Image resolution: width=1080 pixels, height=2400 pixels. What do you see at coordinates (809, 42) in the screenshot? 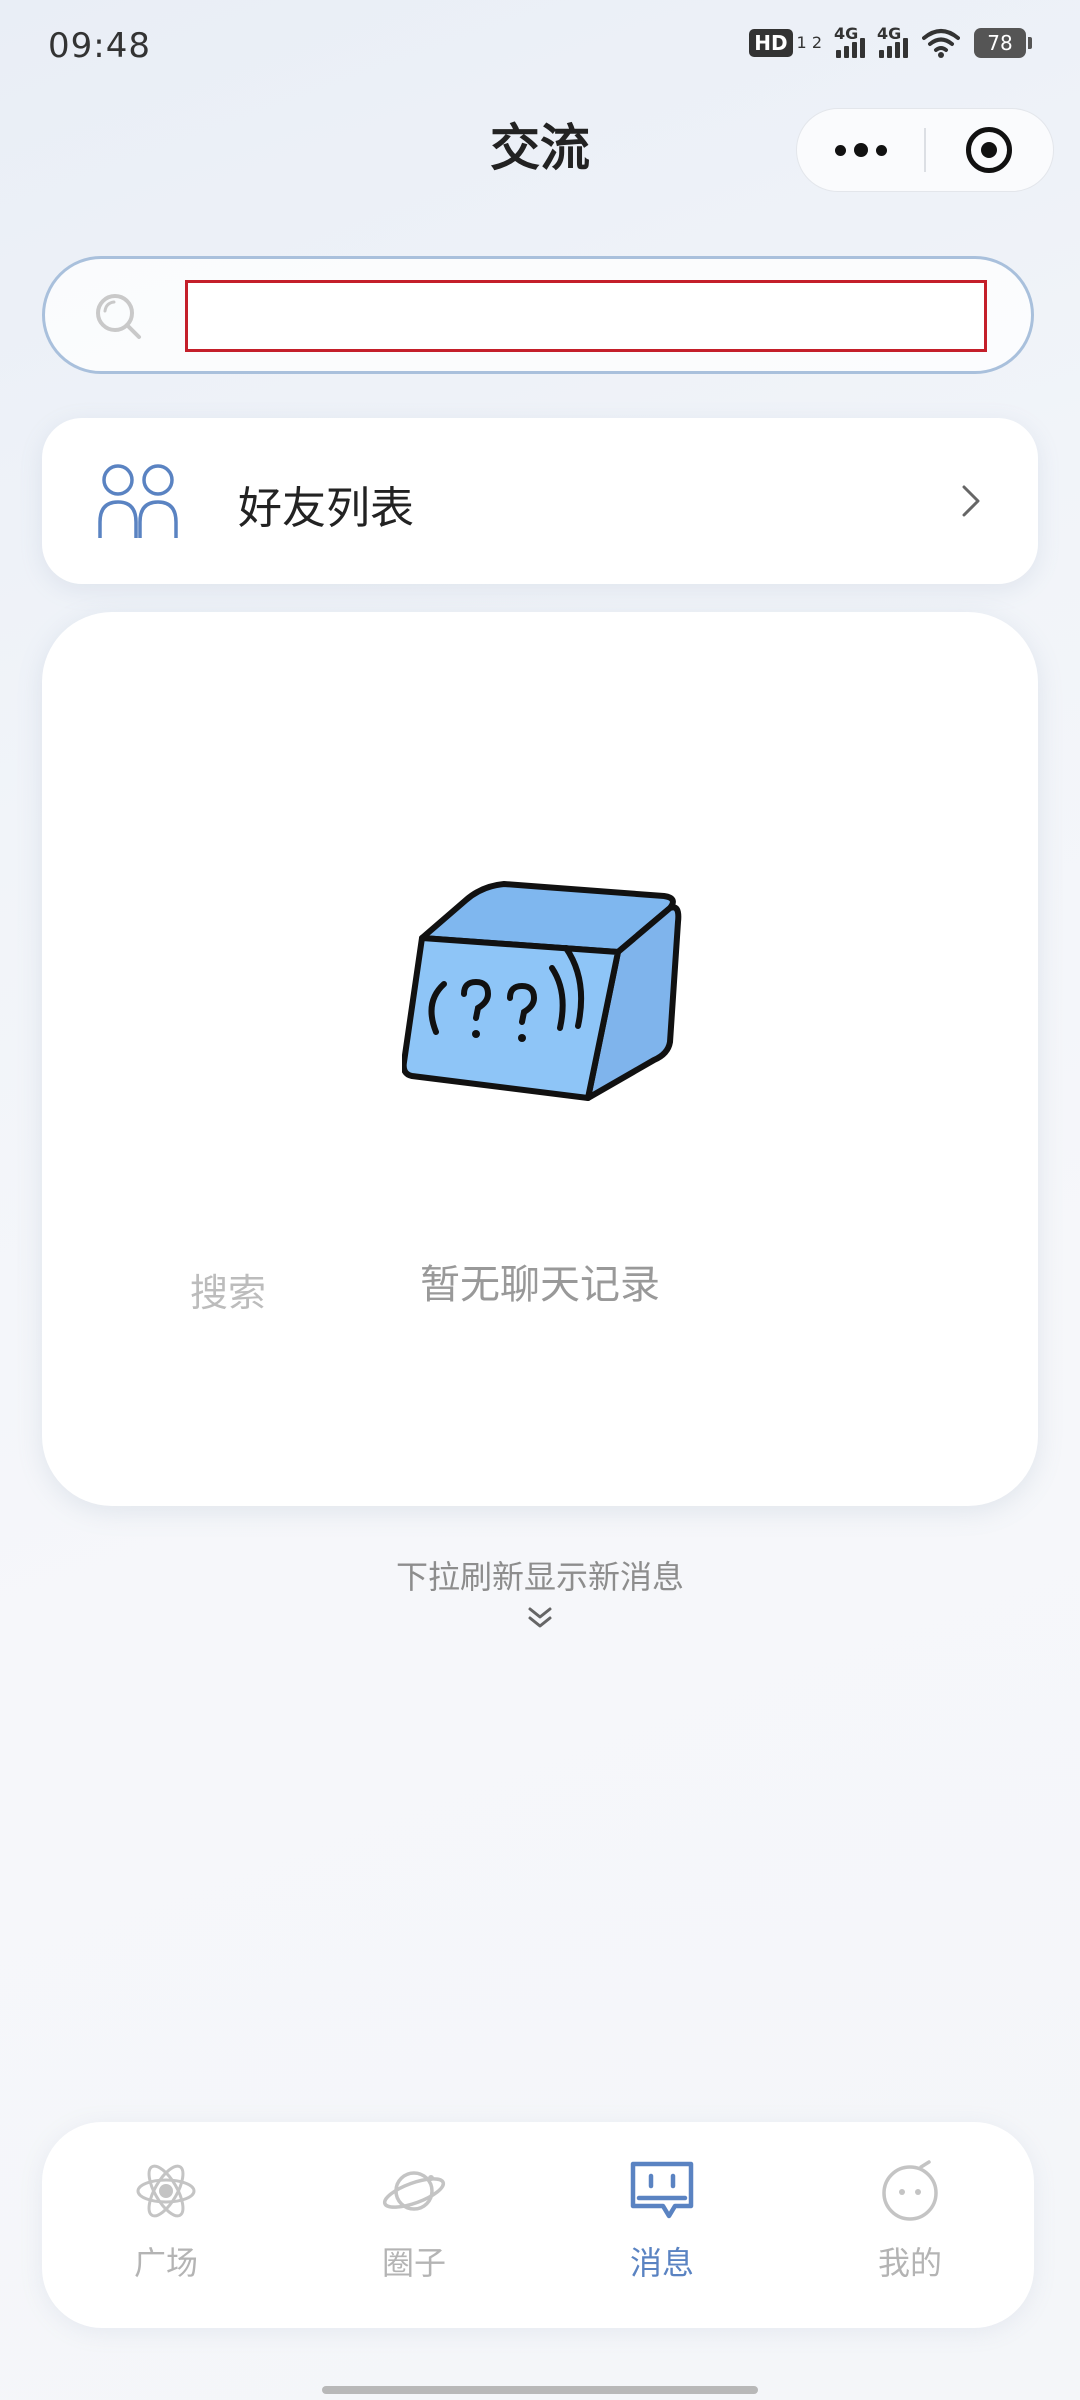
I see `hd-sub-label: 1 2` at bounding box center [809, 42].